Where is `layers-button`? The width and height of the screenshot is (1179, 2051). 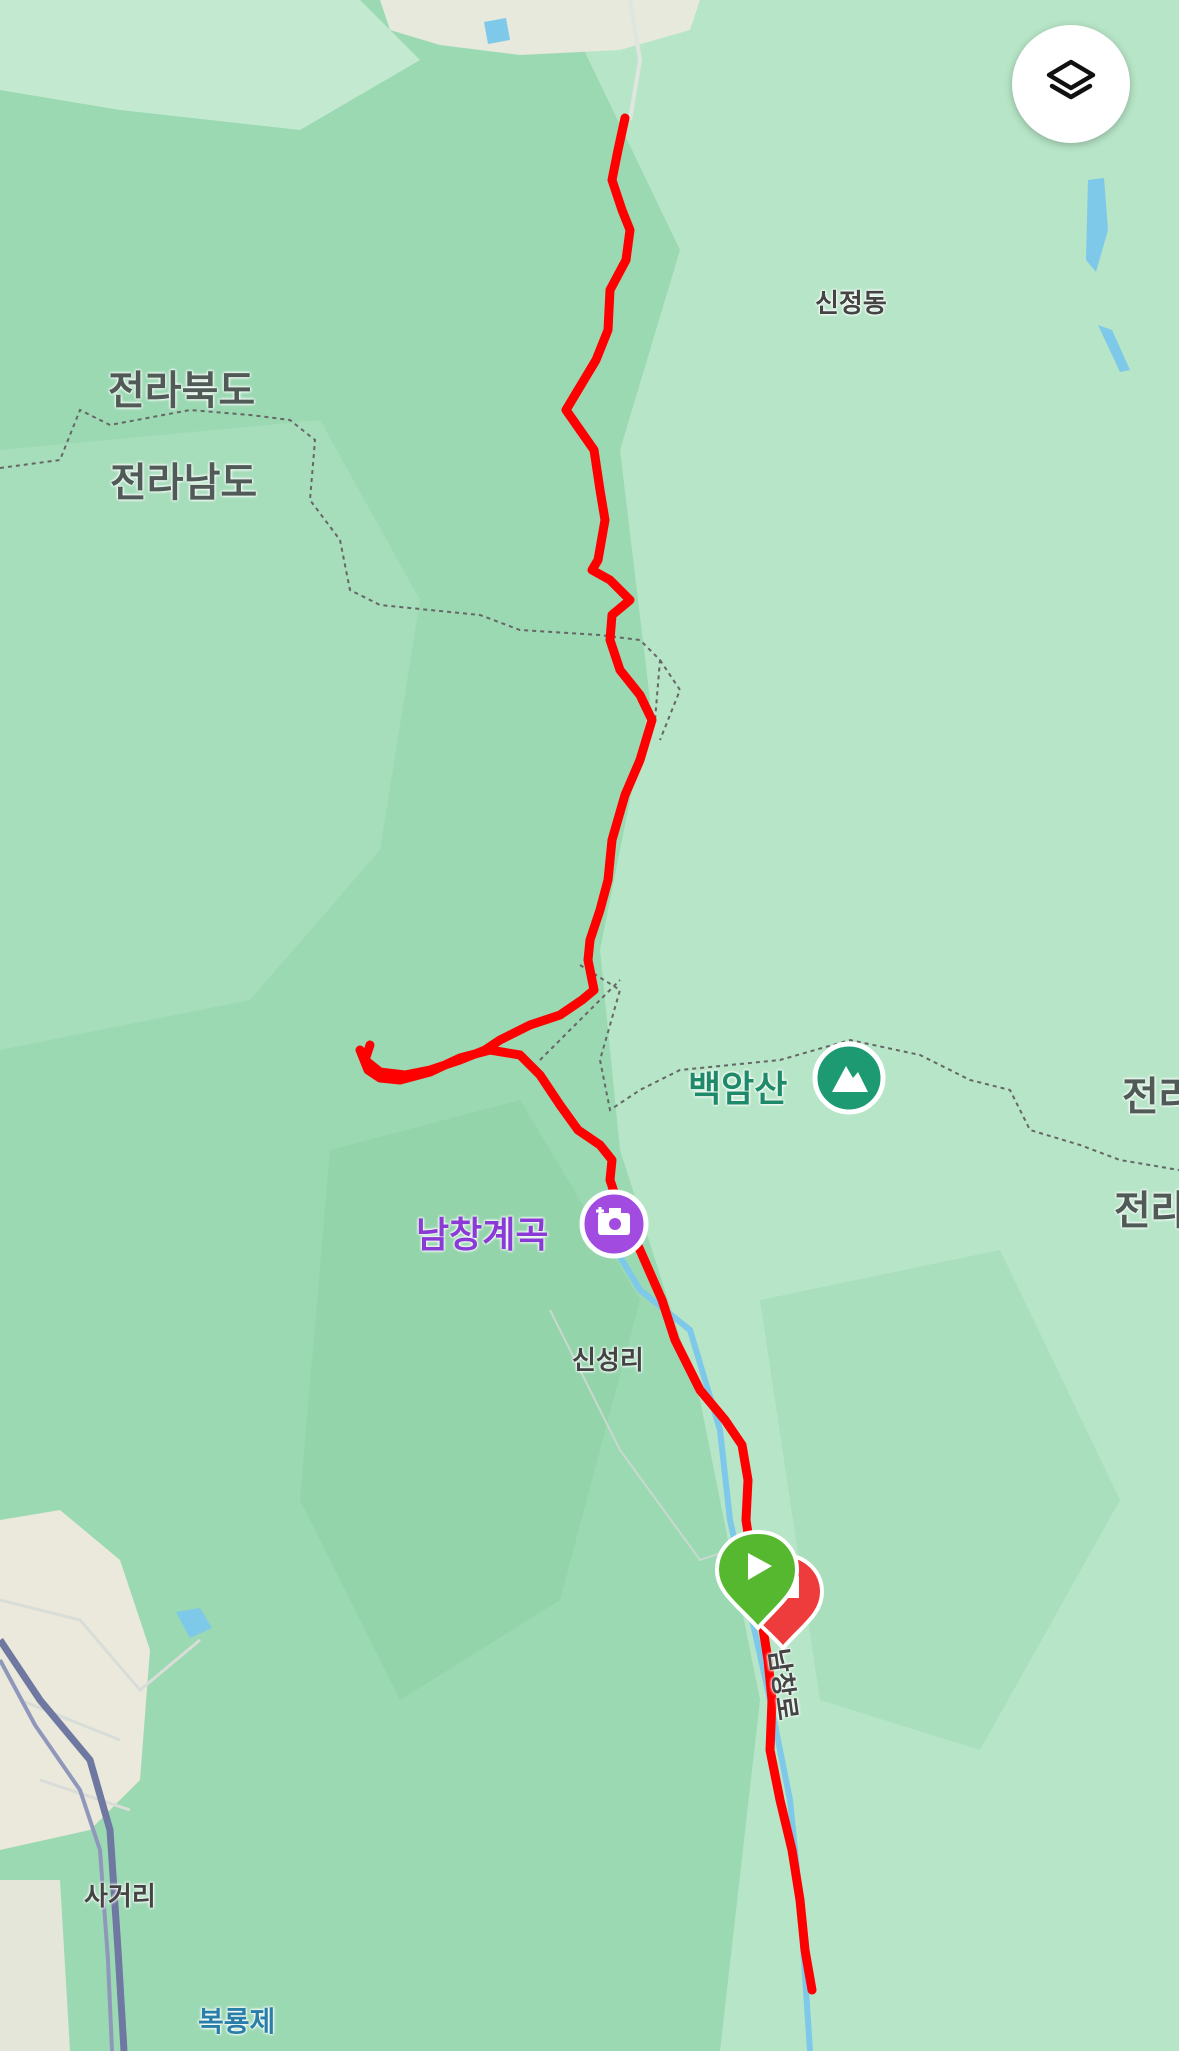
layers-button is located at coordinates (1071, 84).